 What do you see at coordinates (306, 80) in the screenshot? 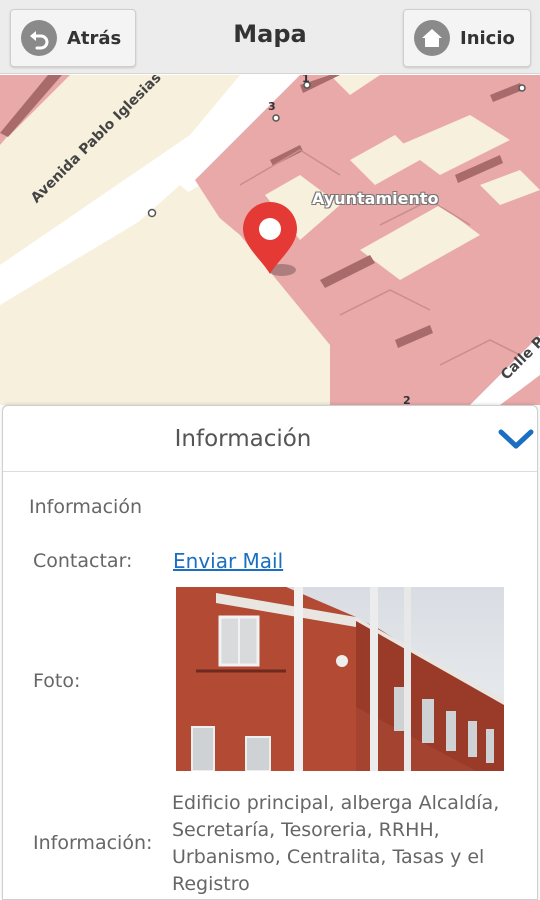
I see `house-number: 1` at bounding box center [306, 80].